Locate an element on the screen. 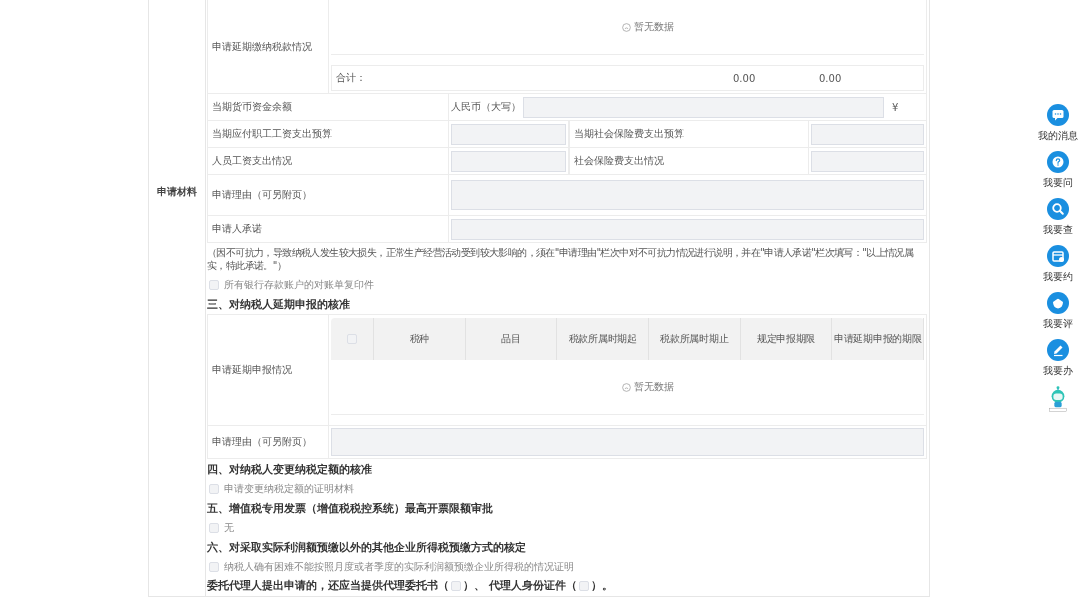 The height and width of the screenshot is (600, 1080). menu-label: 我要问 is located at coordinates (1058, 183).